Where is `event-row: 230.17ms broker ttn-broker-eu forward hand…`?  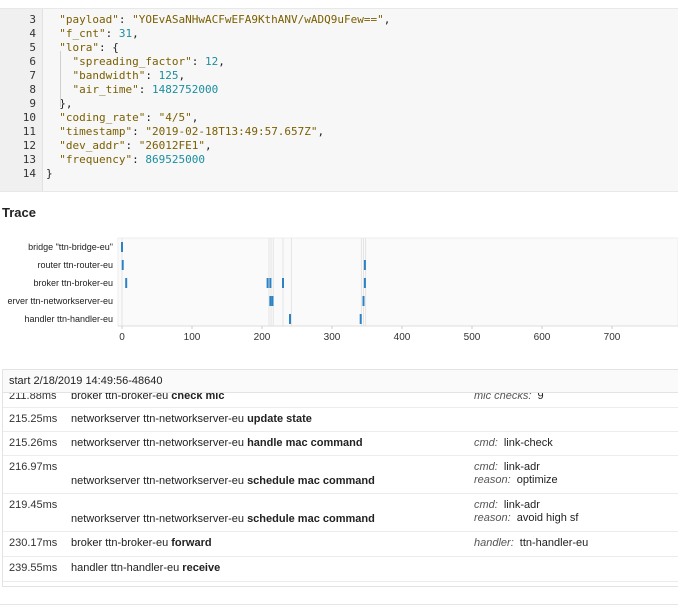 event-row: 230.17ms broker ttn-broker-eu forward hand… is located at coordinates (340, 544).